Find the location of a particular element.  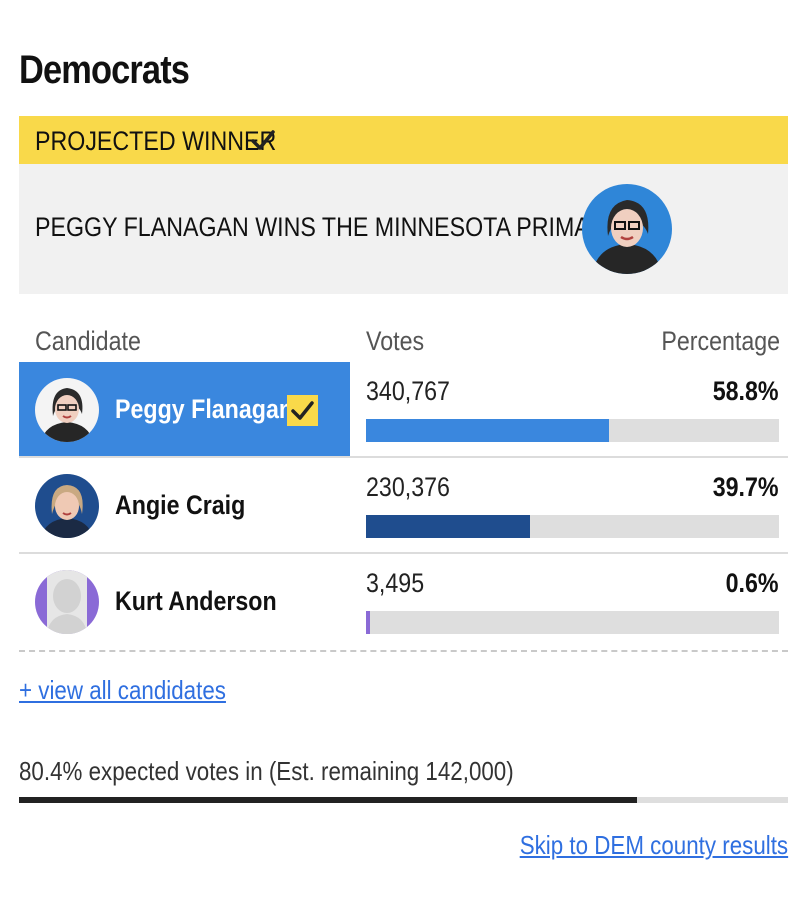

candidate-name: Angie Craig is located at coordinates (180, 505).